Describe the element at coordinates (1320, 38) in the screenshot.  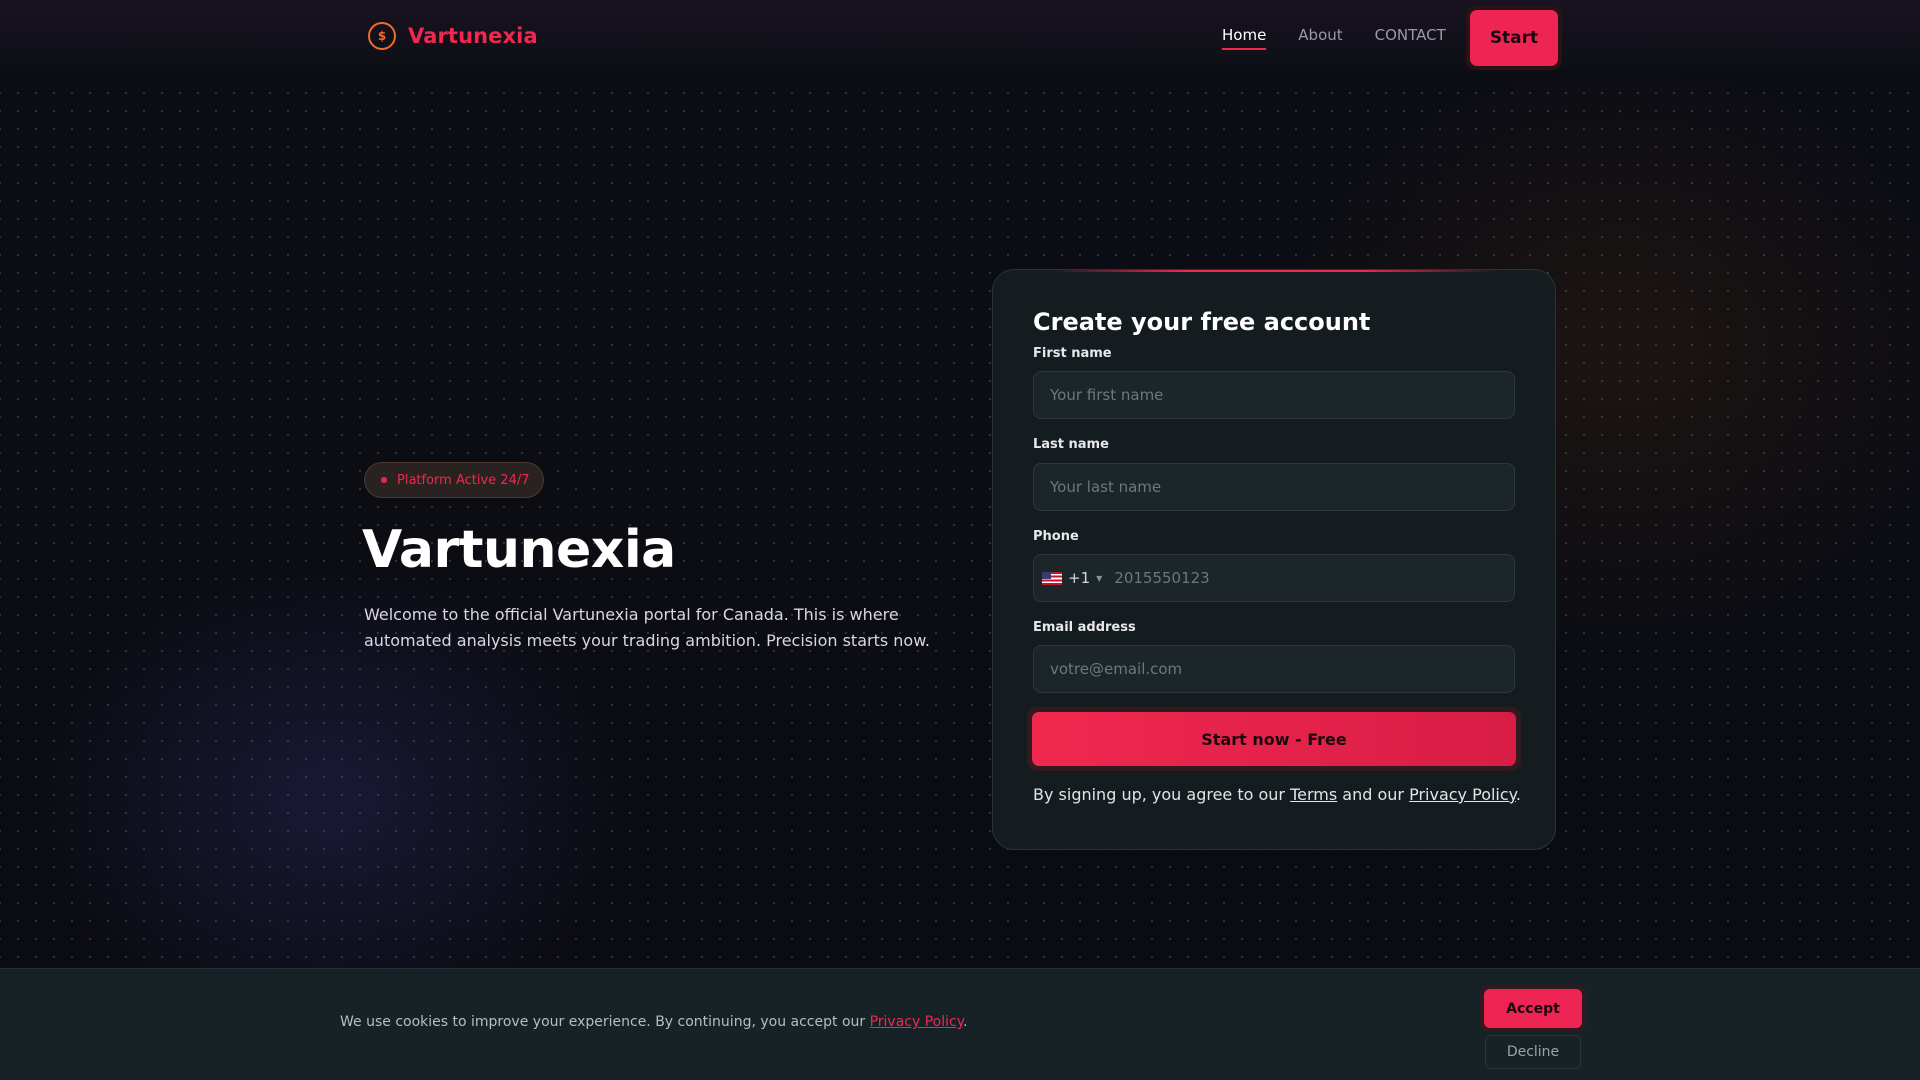
I see `nav-about-link: About` at that location.